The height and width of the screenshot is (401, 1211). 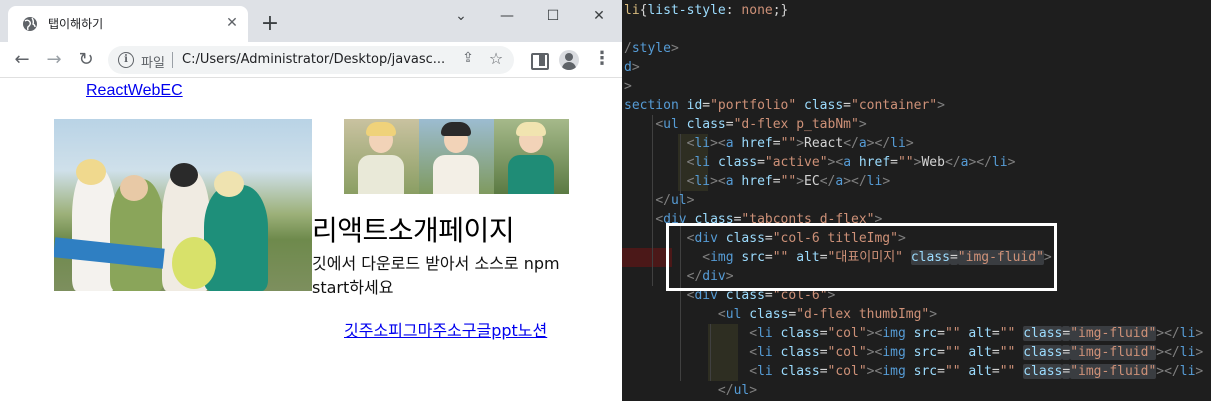 I want to click on code-line: <li><a href="">EC</a></li>, so click(x=917, y=181).